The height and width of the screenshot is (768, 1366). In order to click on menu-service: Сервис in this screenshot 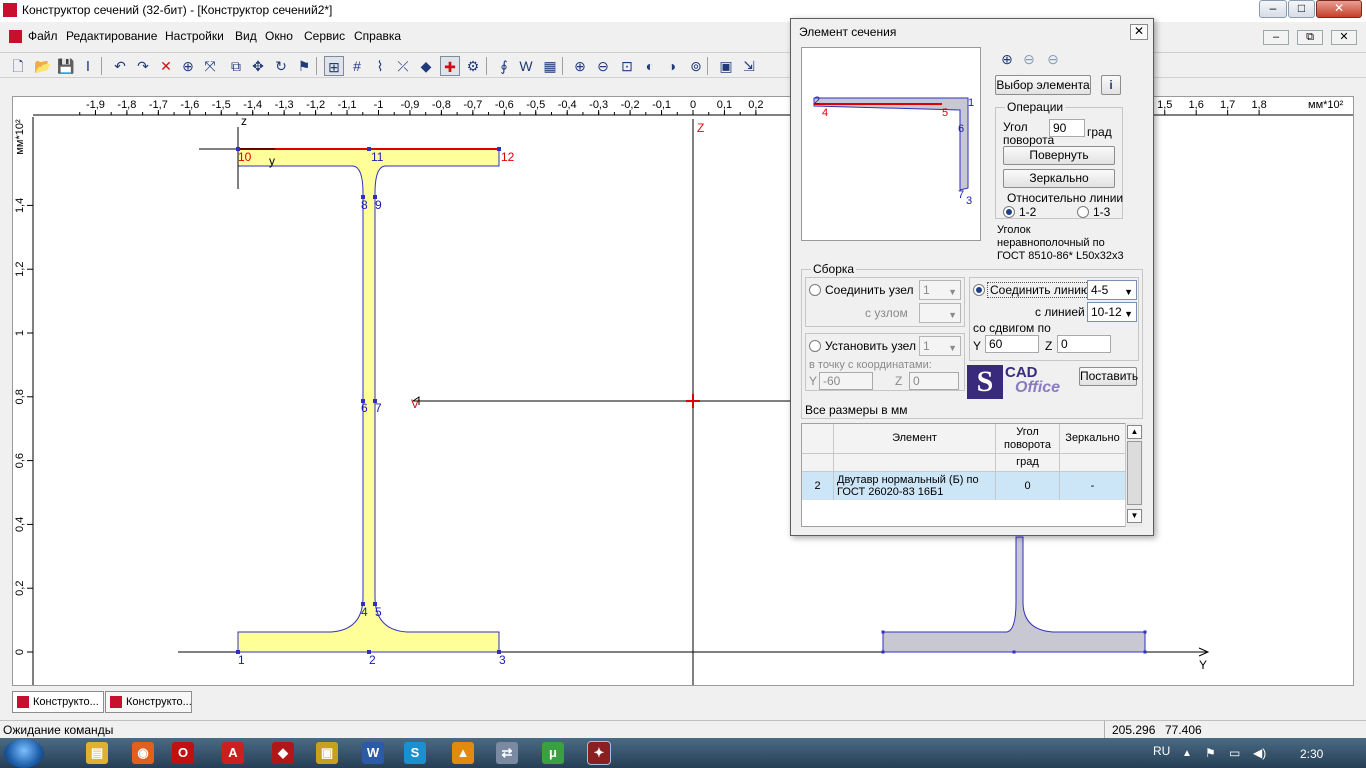, I will do `click(324, 36)`.